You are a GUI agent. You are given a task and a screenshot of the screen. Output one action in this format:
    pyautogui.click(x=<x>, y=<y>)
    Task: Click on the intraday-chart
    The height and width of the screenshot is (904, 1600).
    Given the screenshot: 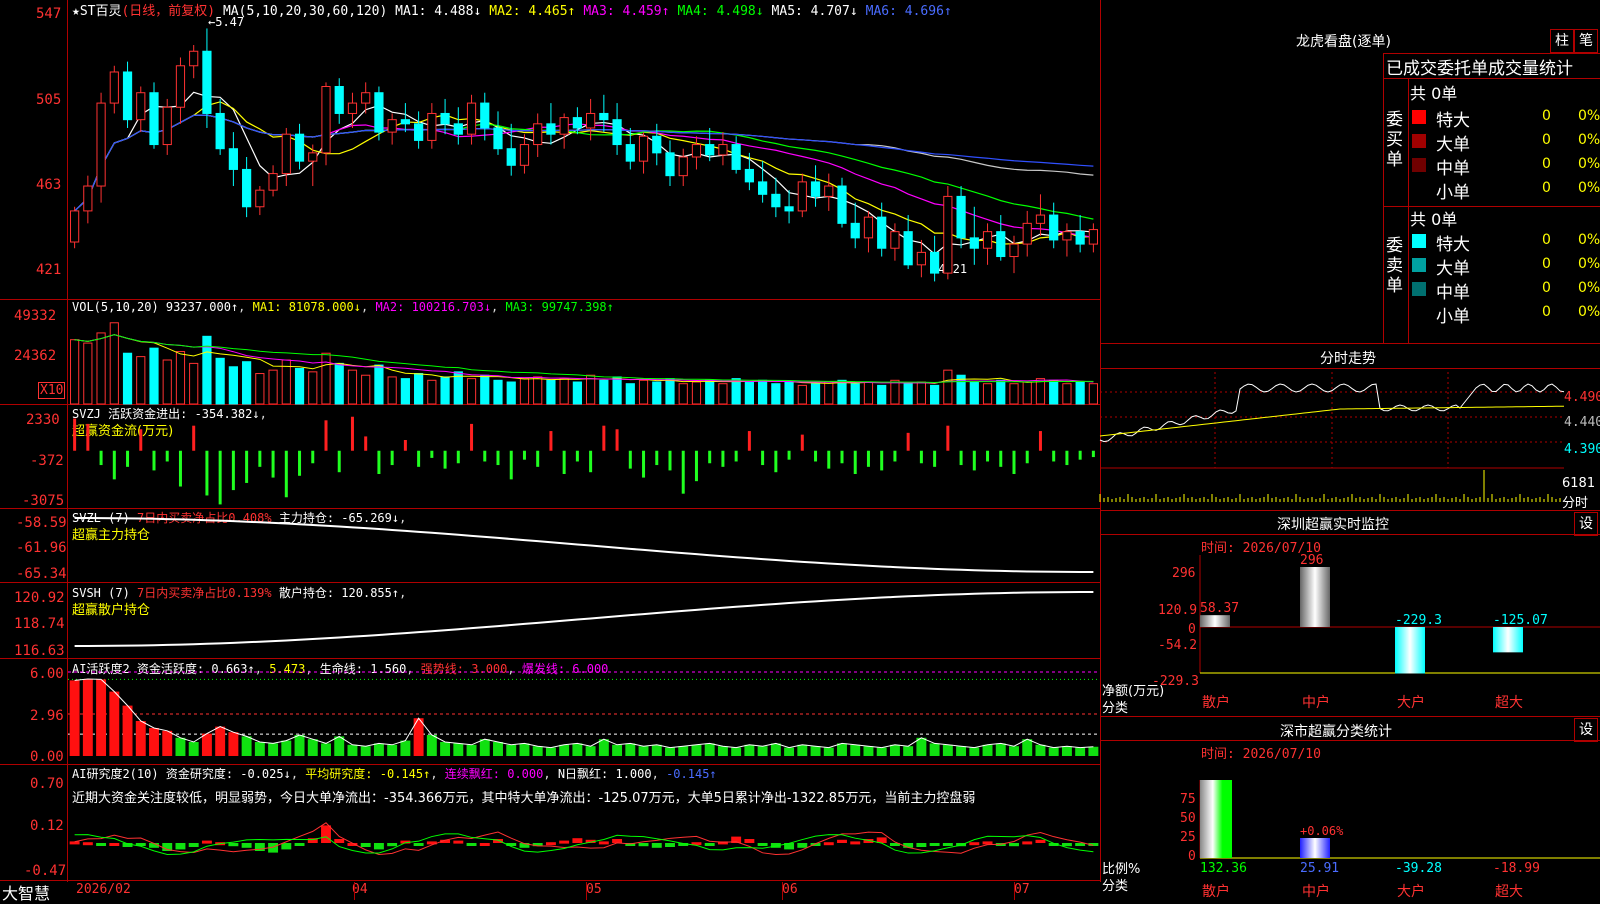 What is the action you would take?
    pyautogui.click(x=1332, y=441)
    